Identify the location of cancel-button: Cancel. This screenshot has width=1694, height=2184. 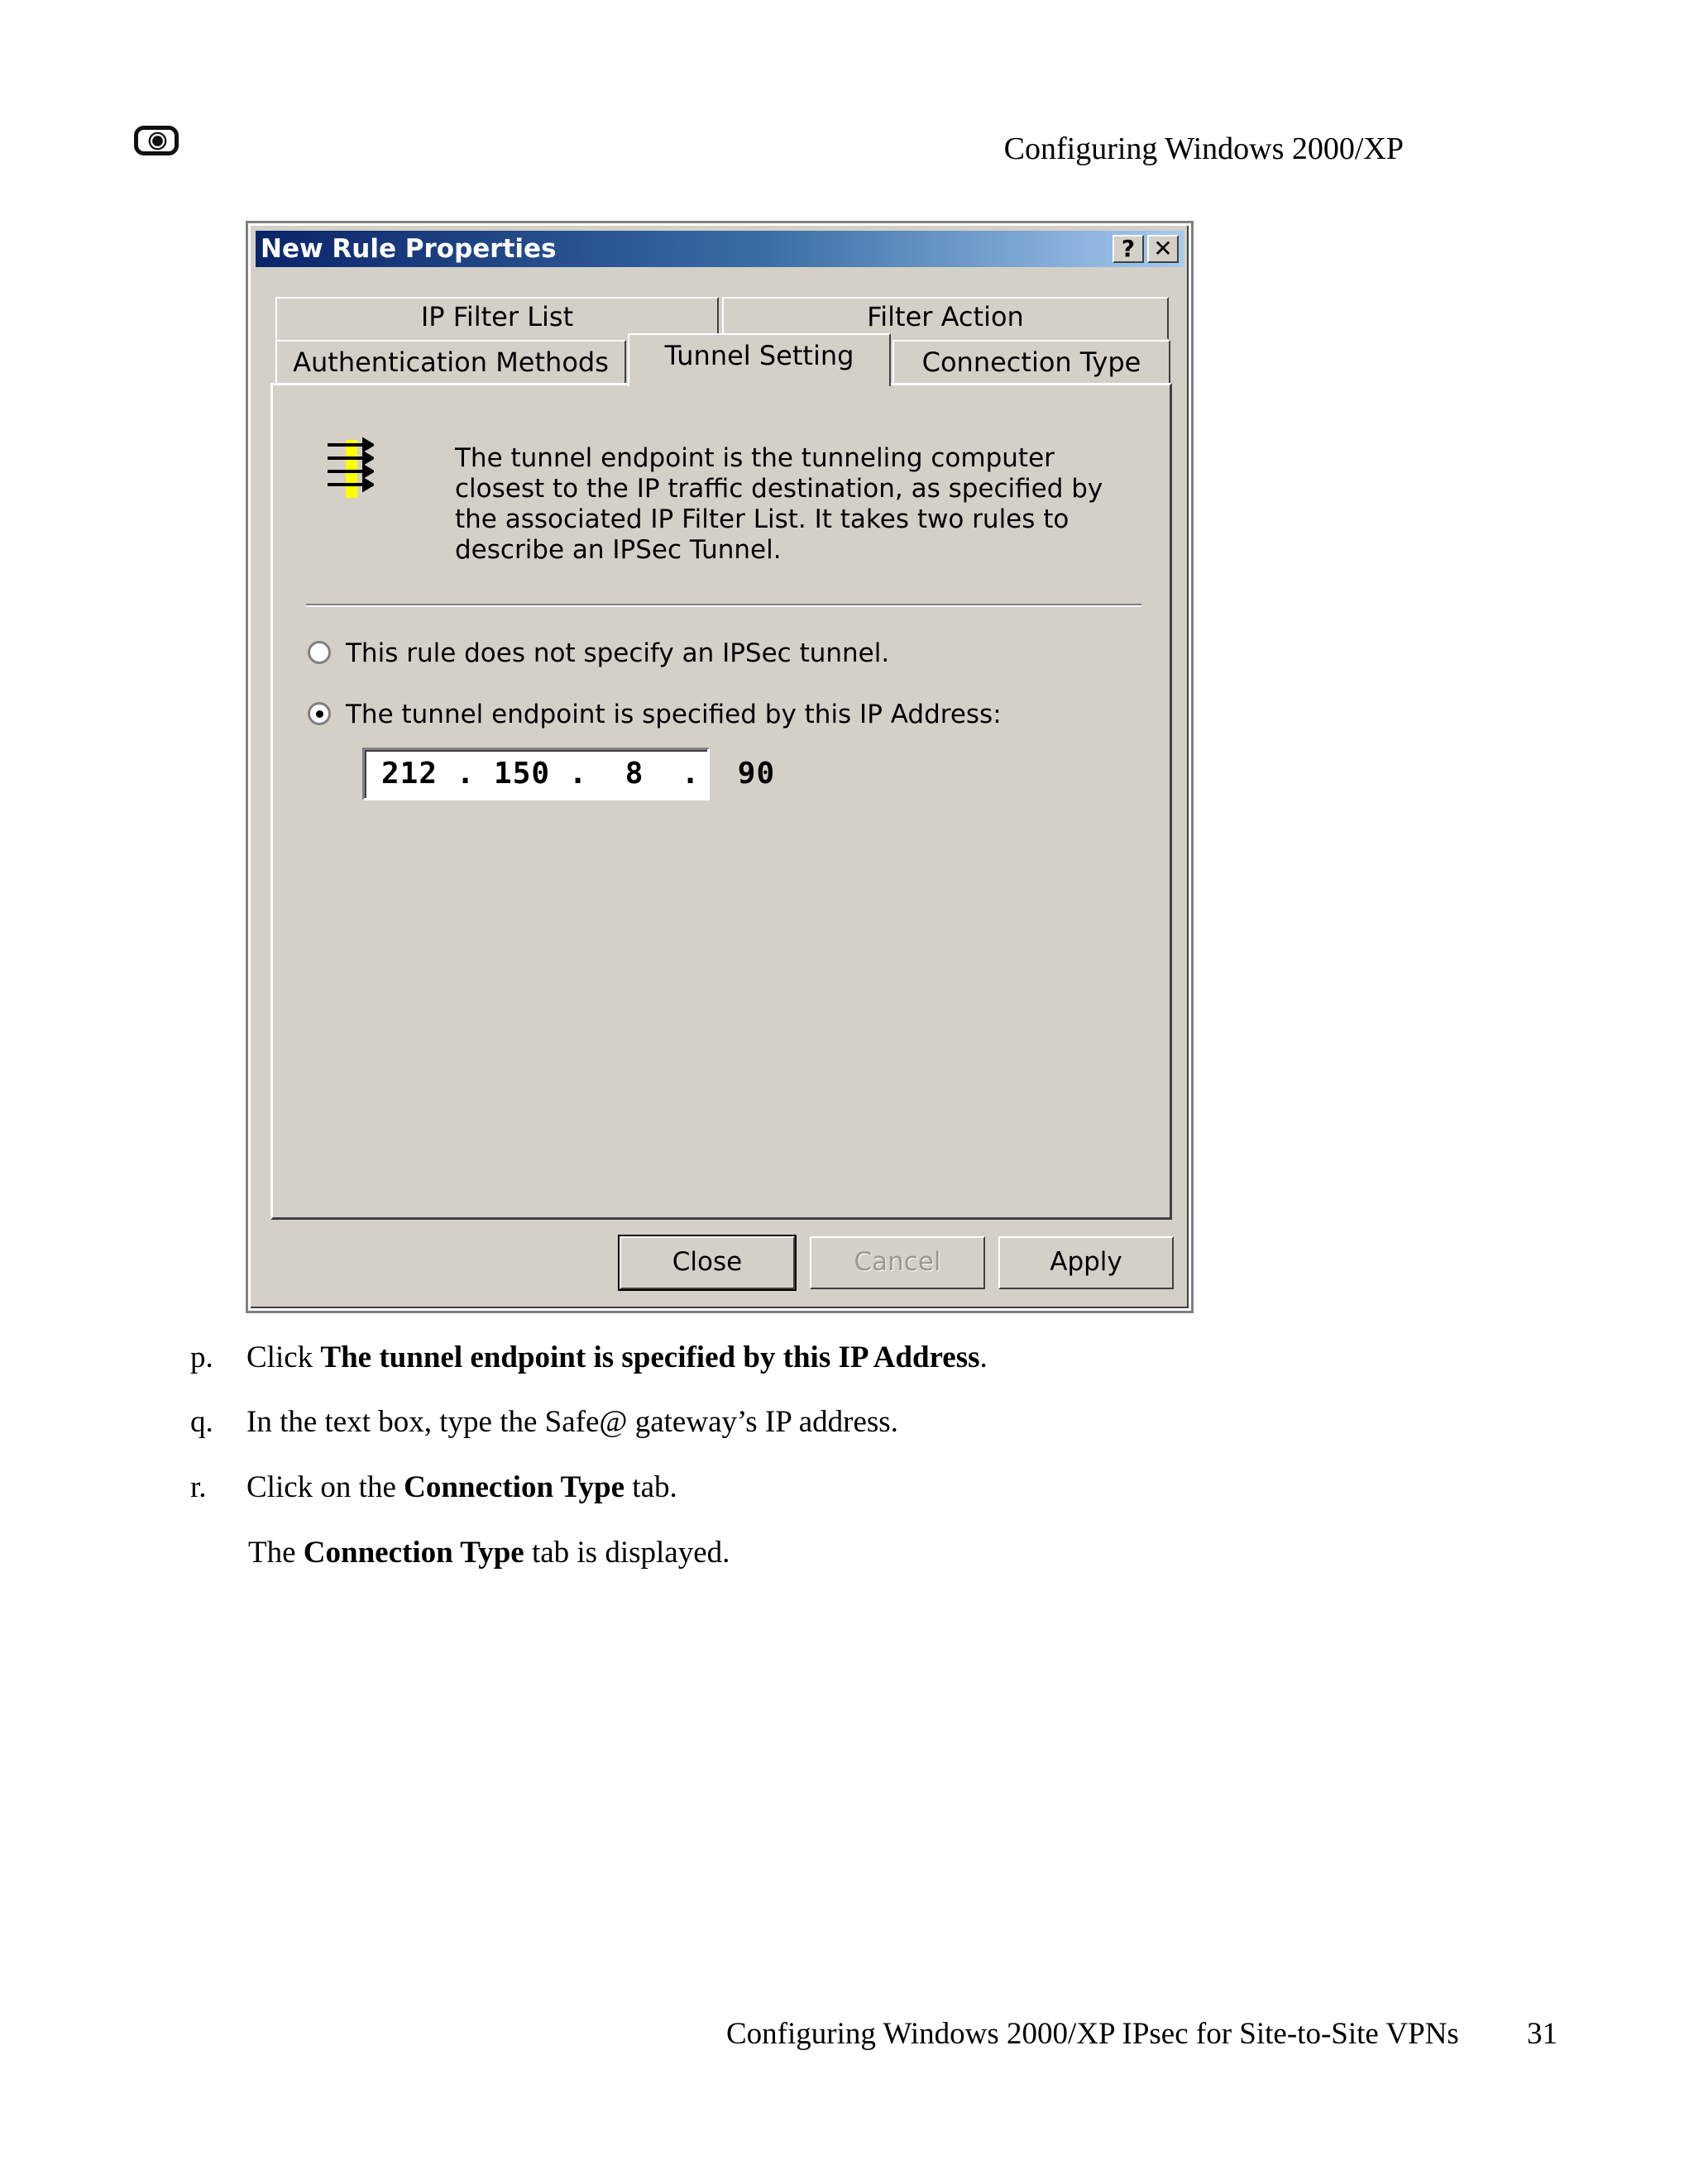
(897, 1262).